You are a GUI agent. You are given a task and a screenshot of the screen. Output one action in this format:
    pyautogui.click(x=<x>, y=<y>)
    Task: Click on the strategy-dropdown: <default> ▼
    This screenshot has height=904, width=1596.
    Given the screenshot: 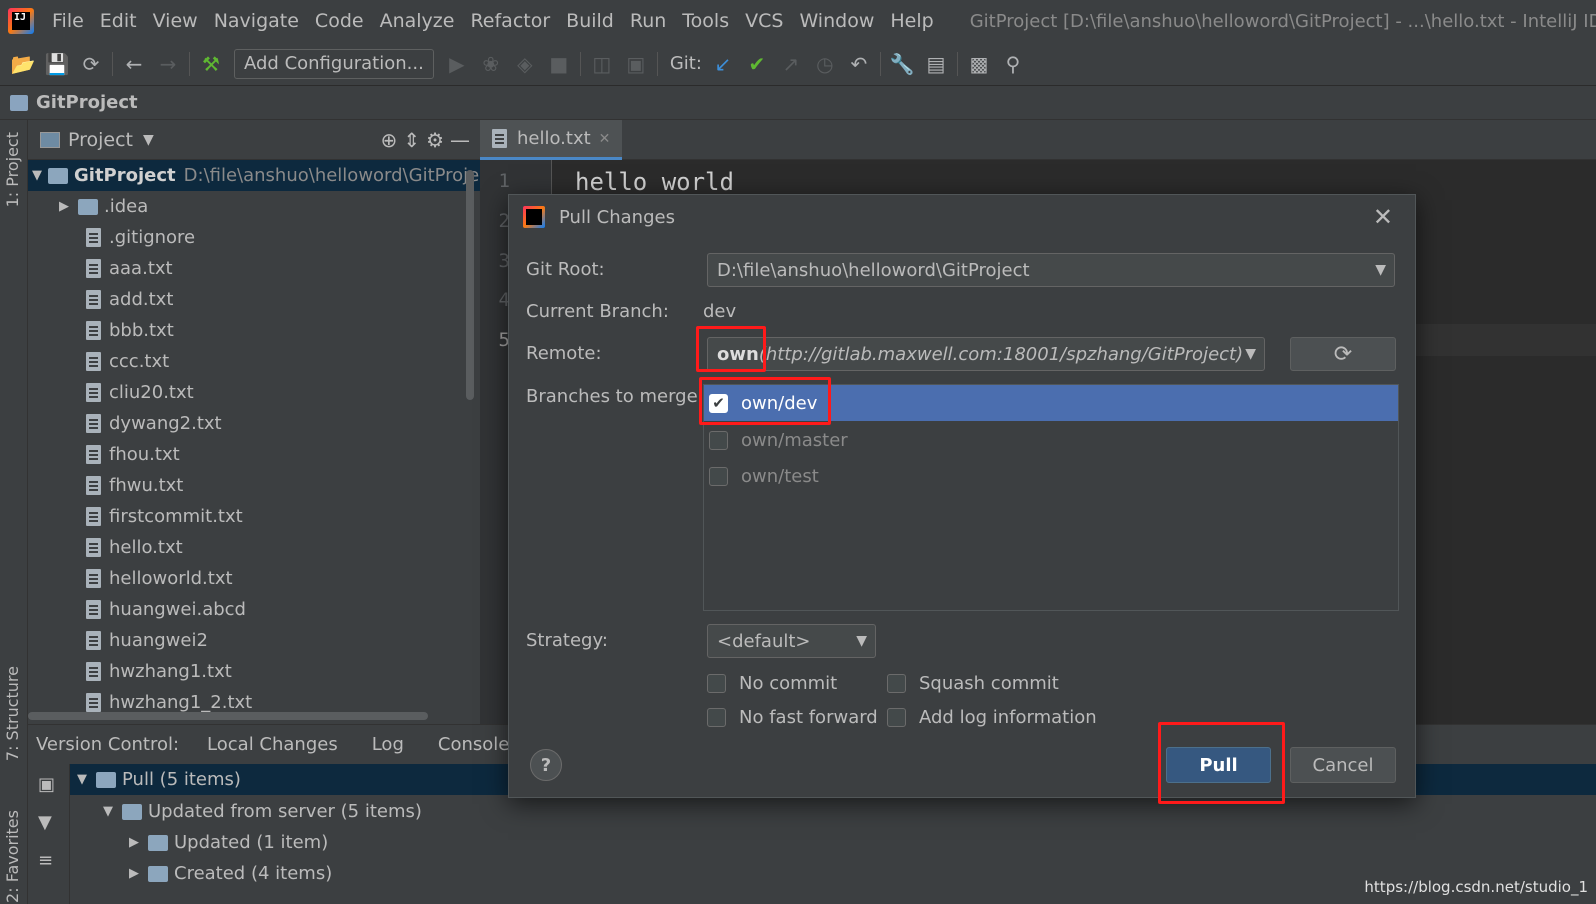 What is the action you would take?
    pyautogui.click(x=791, y=641)
    